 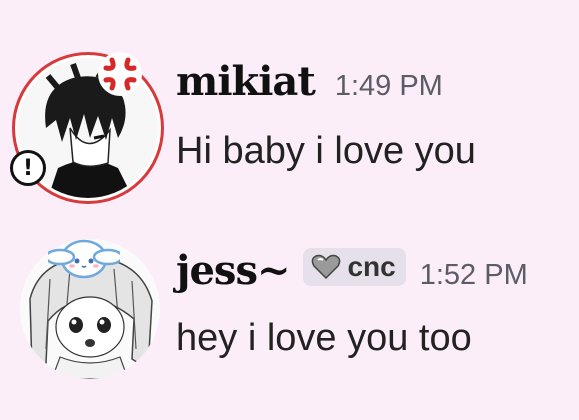 I want to click on message-header: mikiat 1:49 PM, so click(x=309, y=81).